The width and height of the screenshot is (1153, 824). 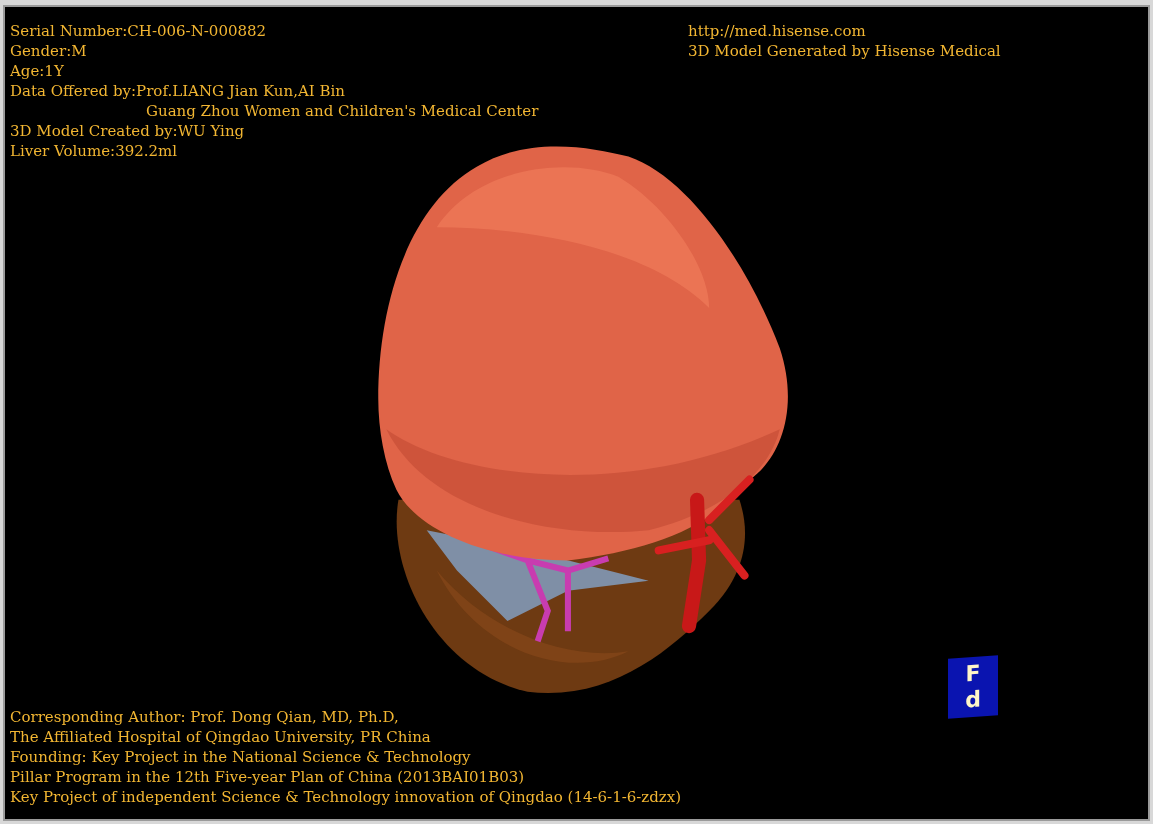 I want to click on info-text: Pillar Program in the 12th Five-year Plan of China (2013BAI01B03), so click(x=268, y=777).